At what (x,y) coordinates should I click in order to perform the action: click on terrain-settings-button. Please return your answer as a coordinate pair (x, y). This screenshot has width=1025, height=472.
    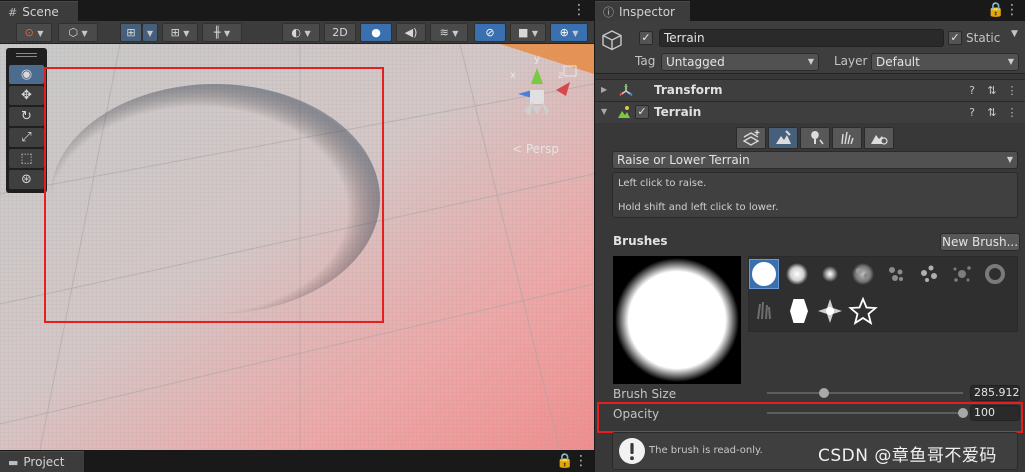
    Looking at the image, I should click on (879, 138).